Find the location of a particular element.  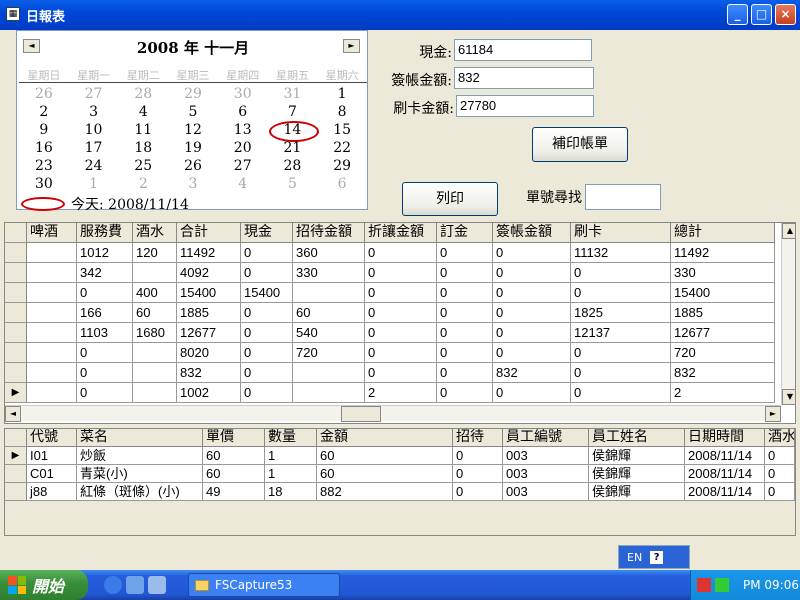

table-cell: 1 is located at coordinates (291, 456).